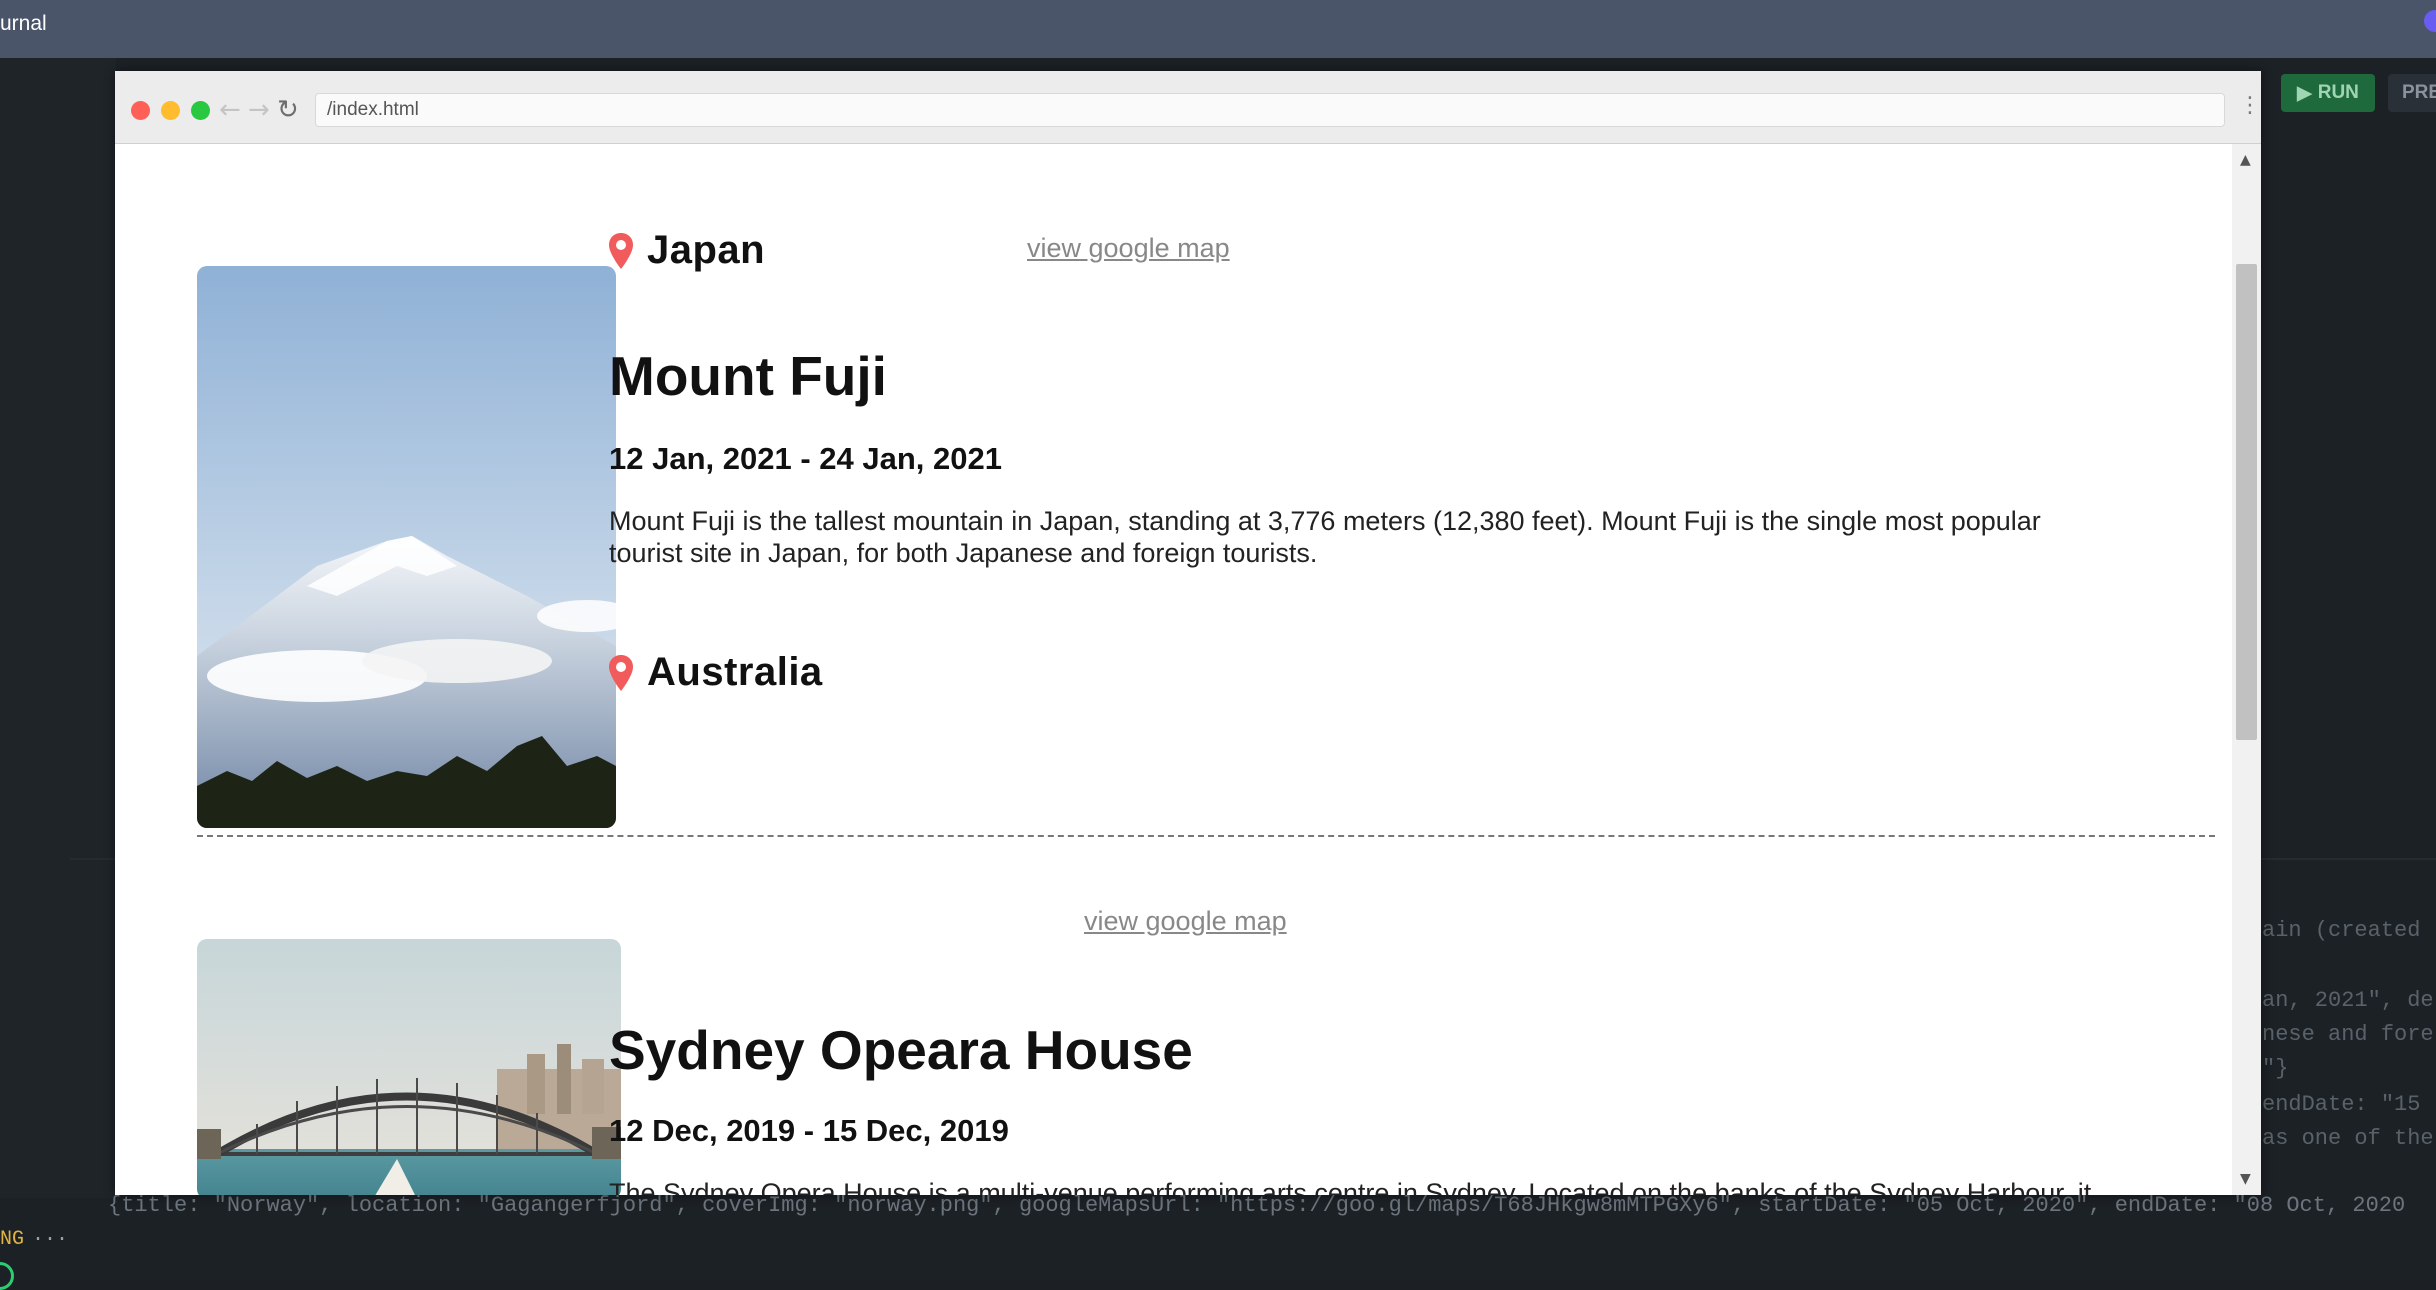 Image resolution: width=2436 pixels, height=1290 pixels. What do you see at coordinates (140, 110) in the screenshot?
I see `close-window-button` at bounding box center [140, 110].